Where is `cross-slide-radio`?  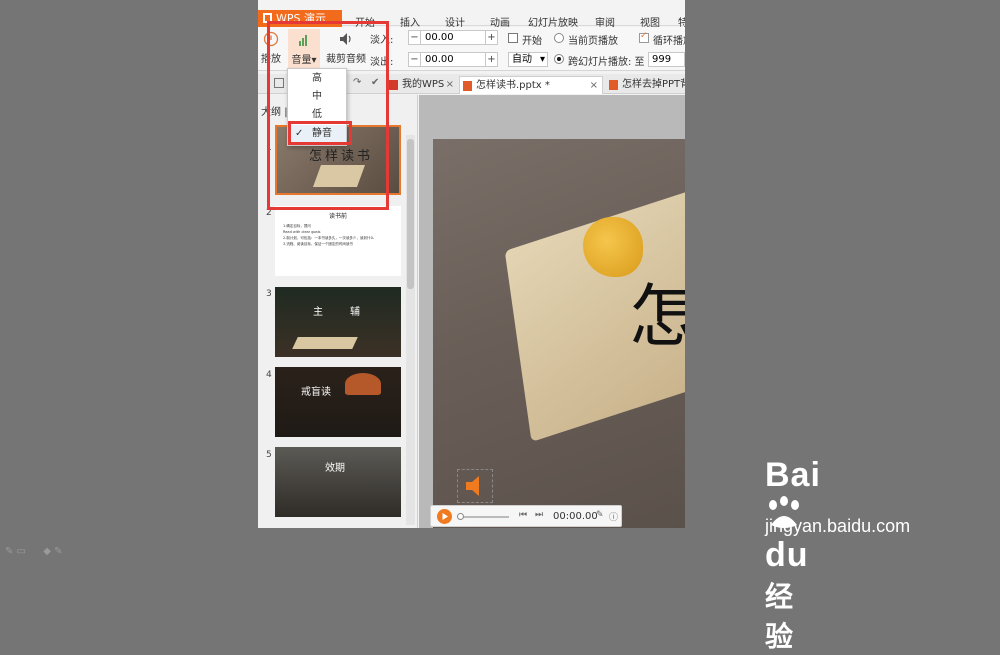
cross-slide-radio is located at coordinates (559, 59).